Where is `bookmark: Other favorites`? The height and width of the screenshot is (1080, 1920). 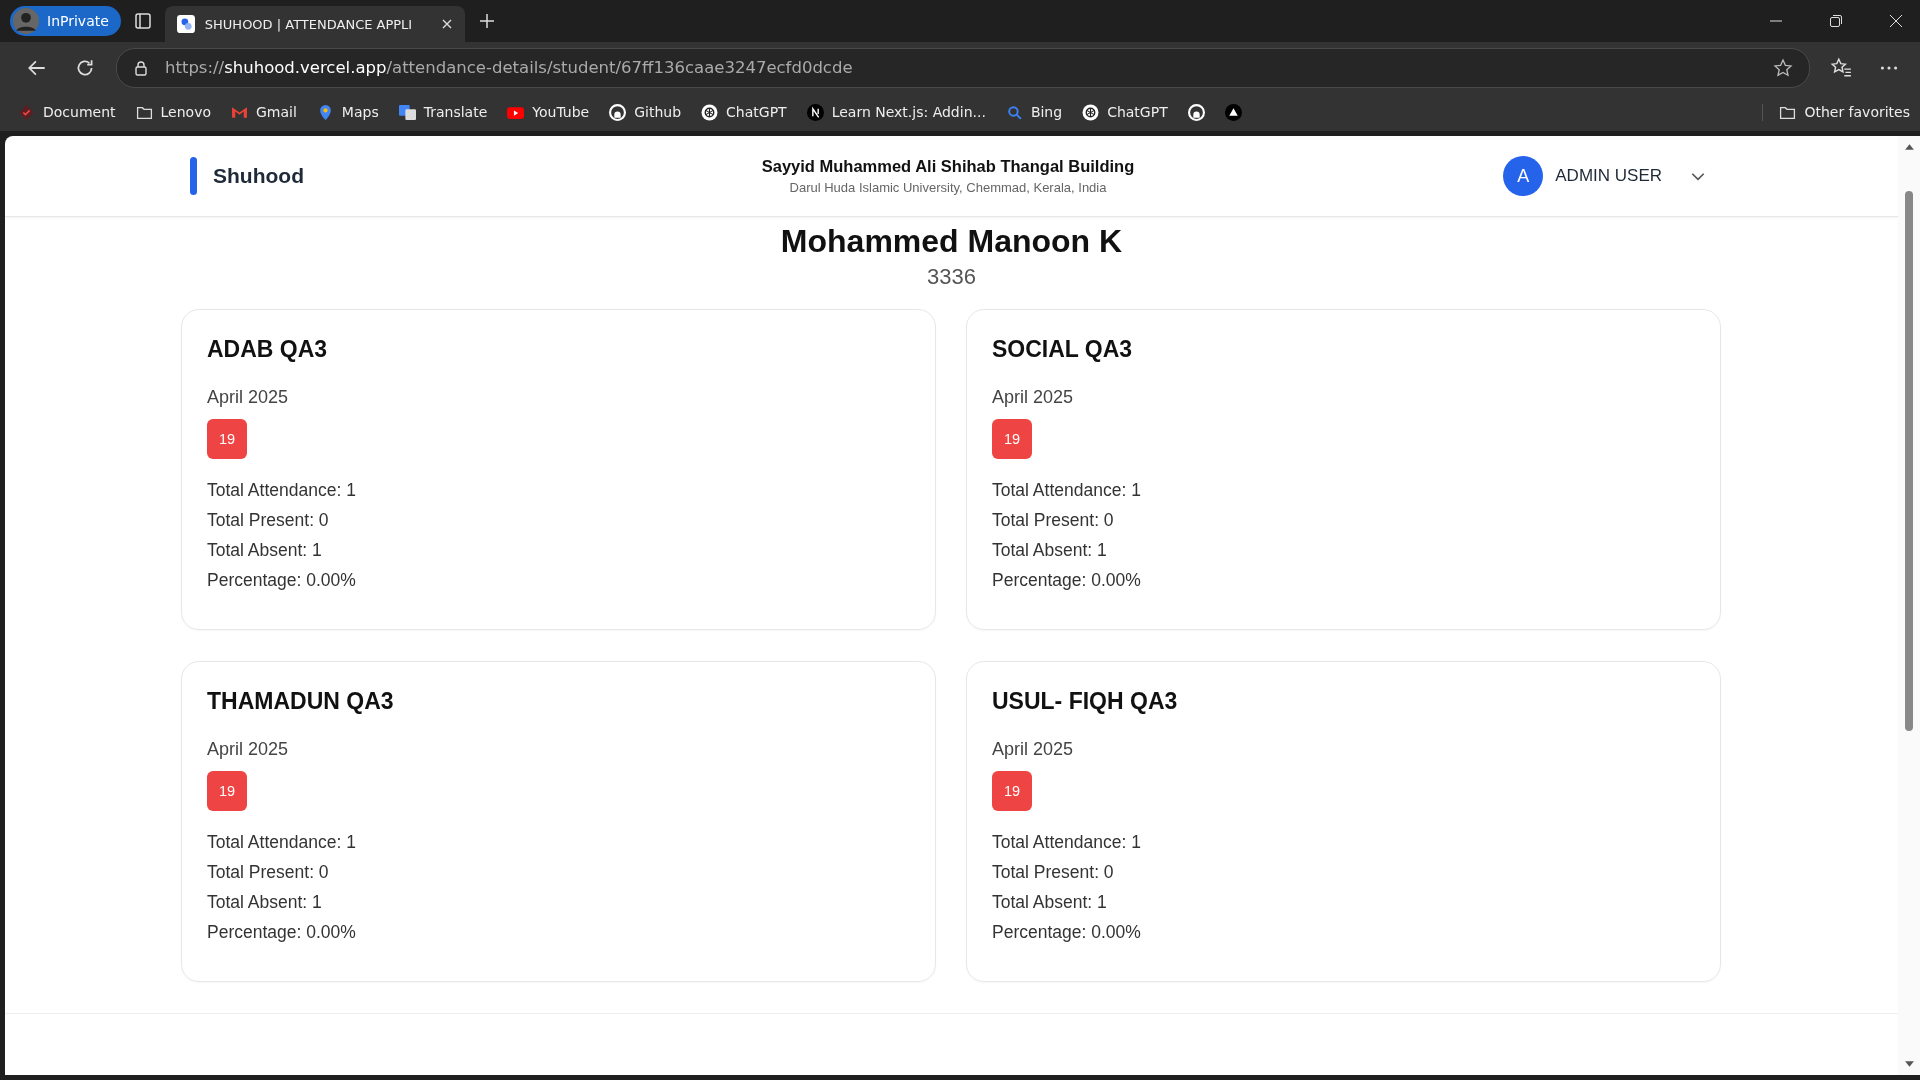 bookmark: Other favorites is located at coordinates (1836, 112).